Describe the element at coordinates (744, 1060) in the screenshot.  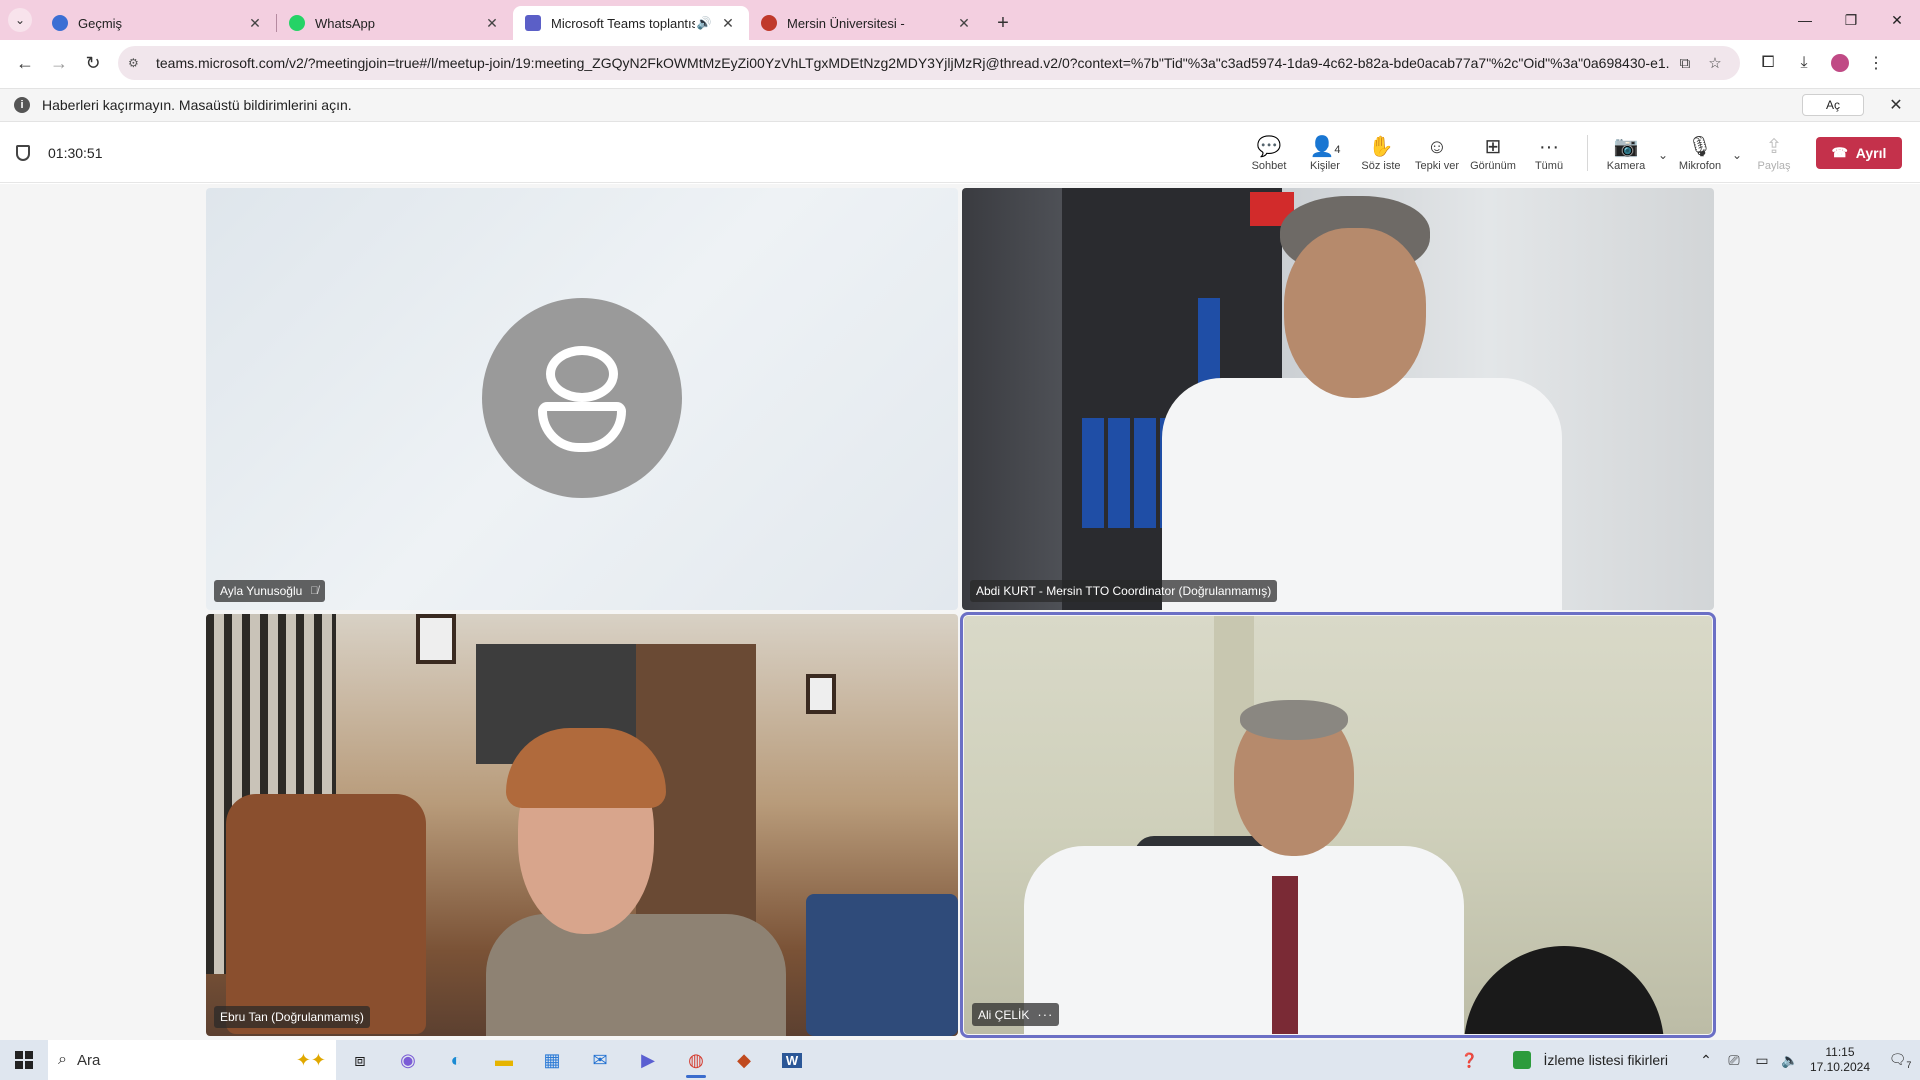
I see `app-icon: ◆` at that location.